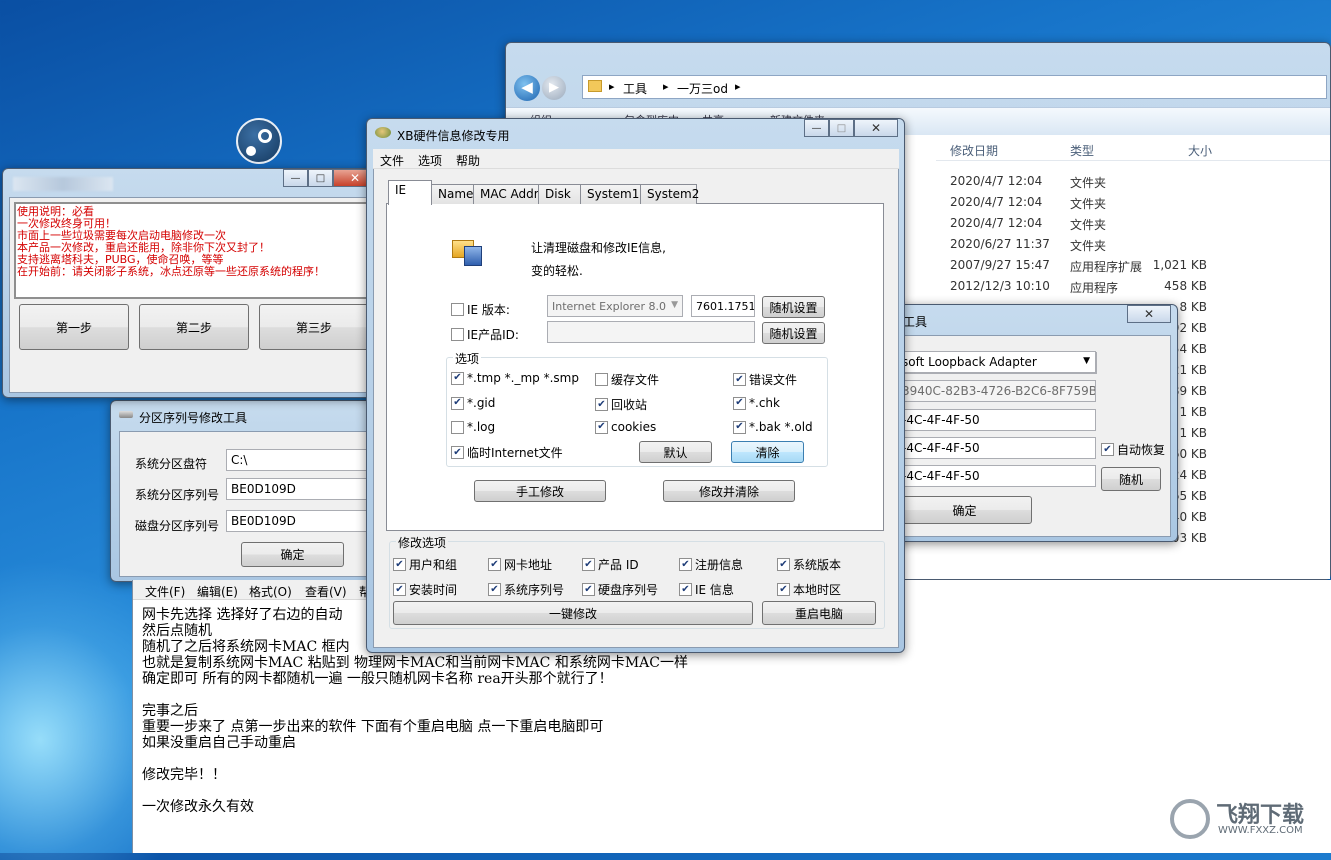 The image size is (1331, 860). I want to click on clear-button: 清除, so click(767, 452).